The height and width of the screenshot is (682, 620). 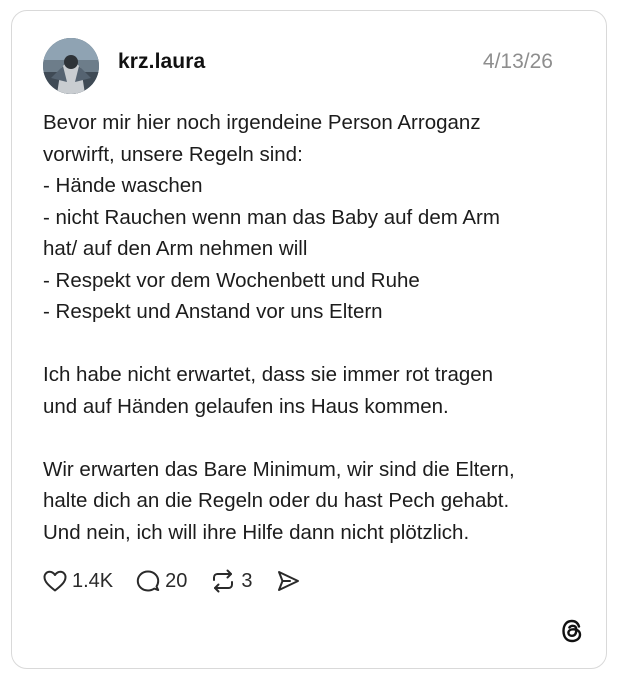 I want to click on avatar-photo-icon, so click(x=71, y=66).